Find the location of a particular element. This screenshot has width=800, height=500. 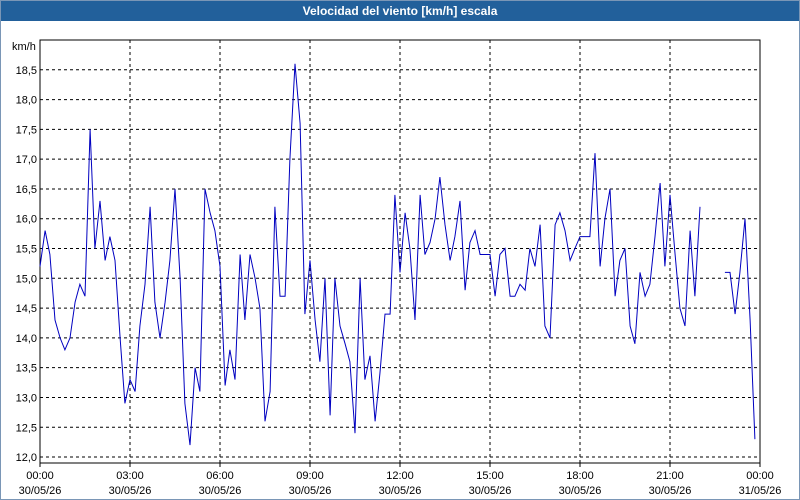

y-tick-label: 17,0 is located at coordinates (26, 160).